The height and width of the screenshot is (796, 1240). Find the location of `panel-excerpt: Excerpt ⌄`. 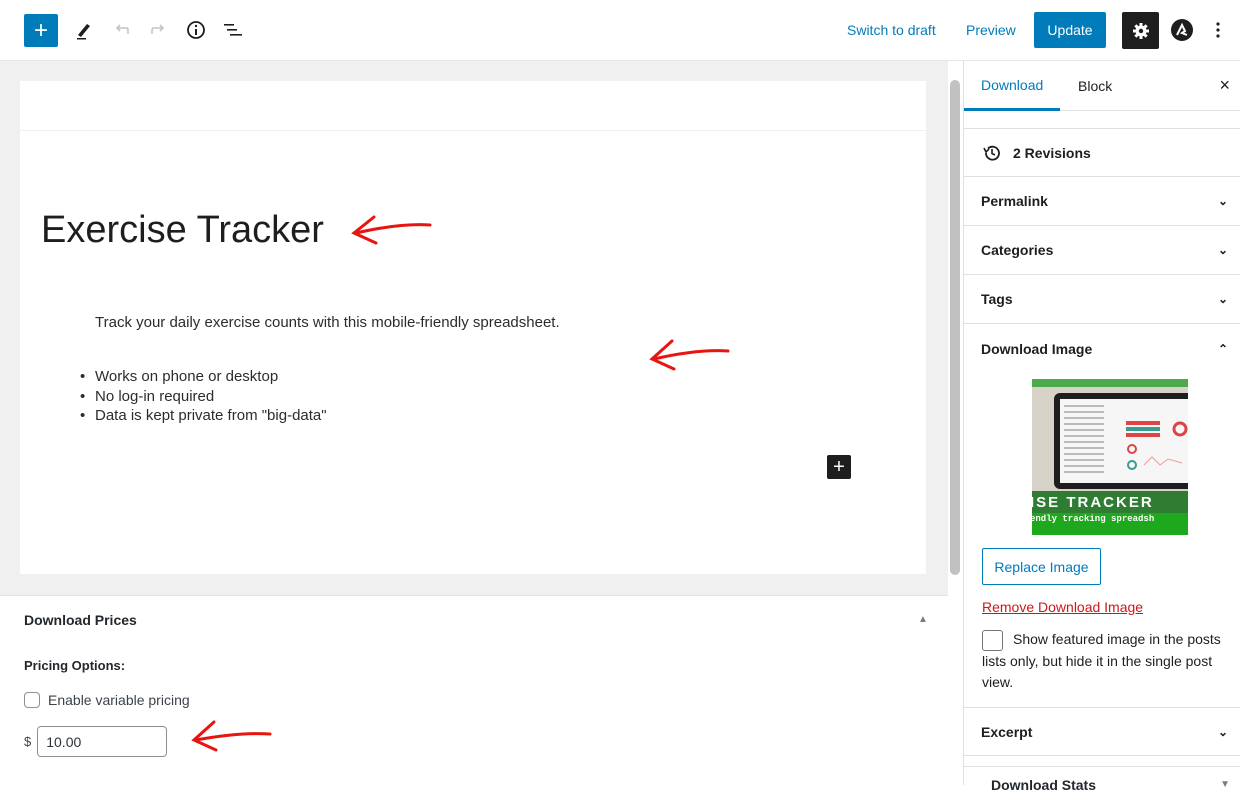

panel-excerpt: Excerpt ⌄ is located at coordinates (1102, 731).